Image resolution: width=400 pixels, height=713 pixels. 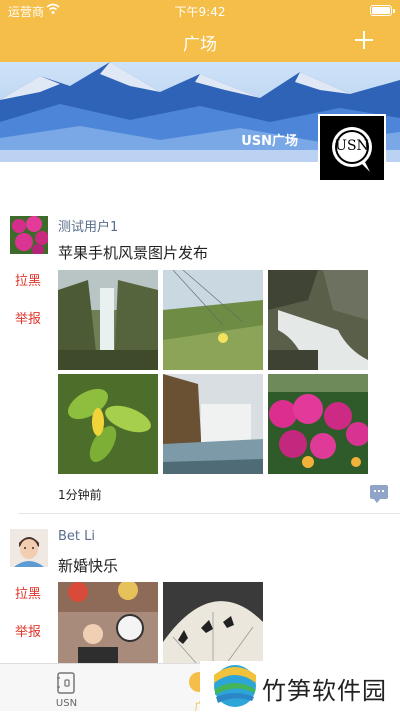 What do you see at coordinates (213, 424) in the screenshot?
I see `post-photo-falls` at bounding box center [213, 424].